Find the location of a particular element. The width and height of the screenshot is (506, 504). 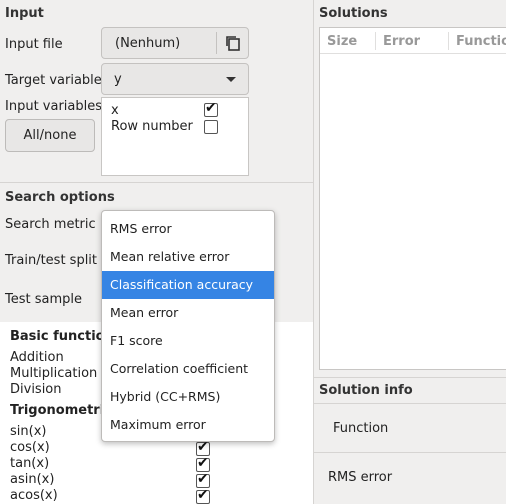

target-variable-value: y is located at coordinates (118, 79).